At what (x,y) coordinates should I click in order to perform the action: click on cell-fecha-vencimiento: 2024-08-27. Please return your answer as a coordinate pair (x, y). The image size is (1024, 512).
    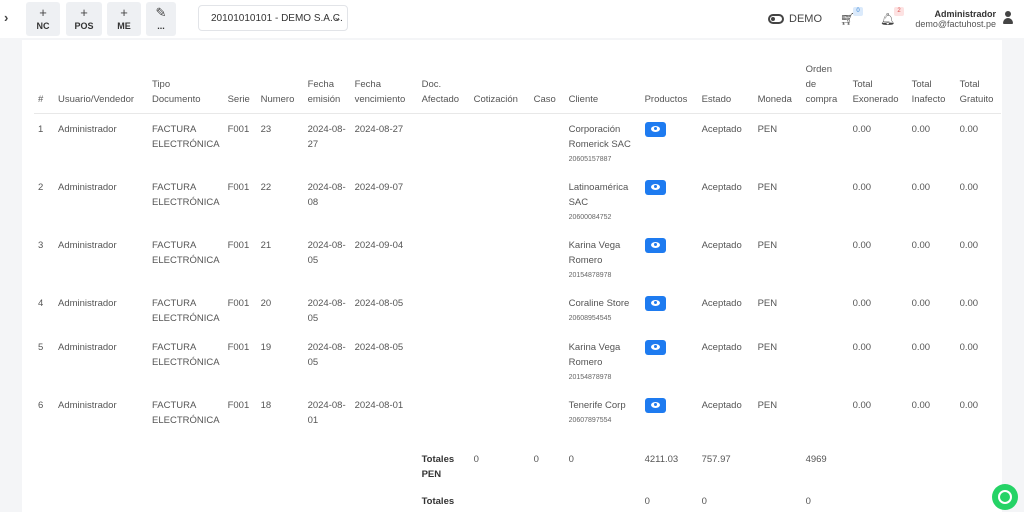
    Looking at the image, I should click on (379, 129).